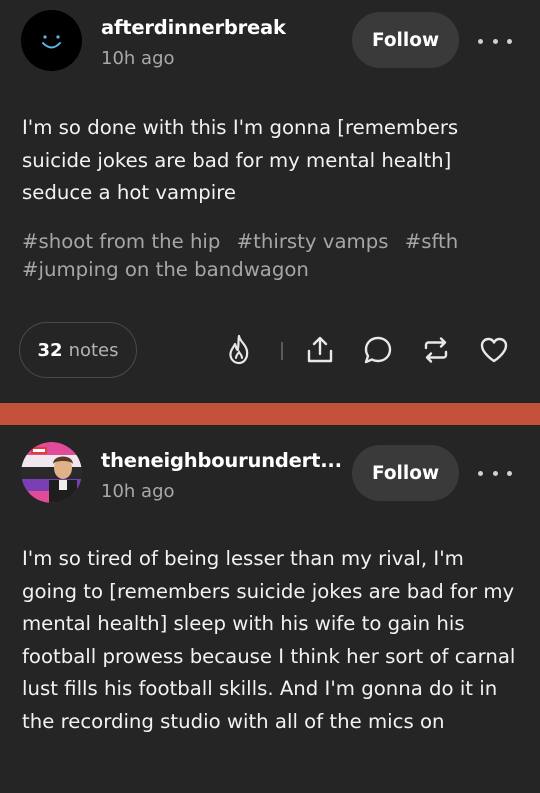 This screenshot has height=793, width=540. Describe the element at coordinates (494, 350) in the screenshot. I see `heart-icon` at that location.